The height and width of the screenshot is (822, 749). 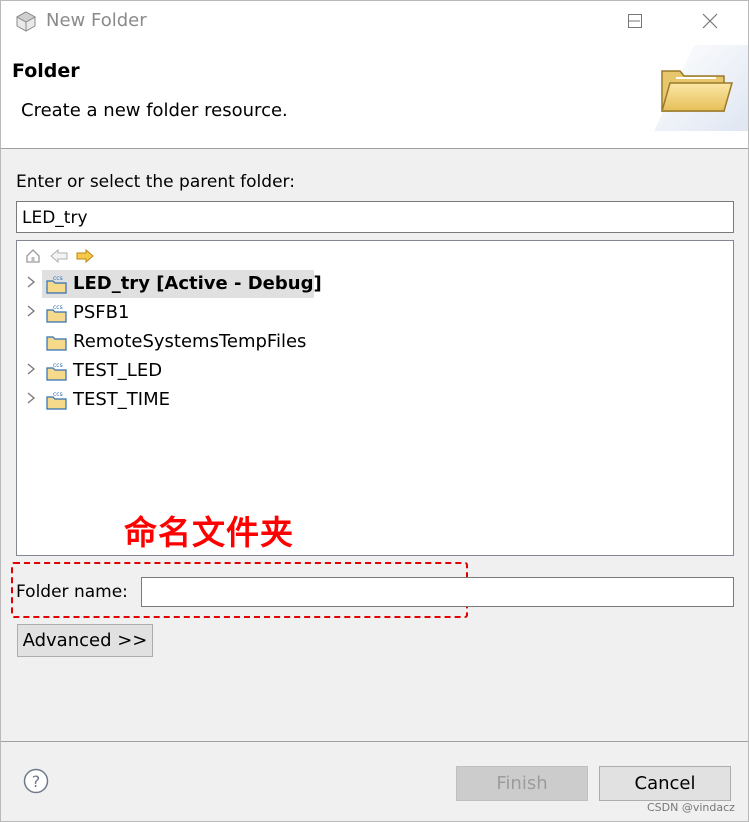 What do you see at coordinates (190, 341) in the screenshot?
I see `tree-item-label: RemoteSystemsTempFiles` at bounding box center [190, 341].